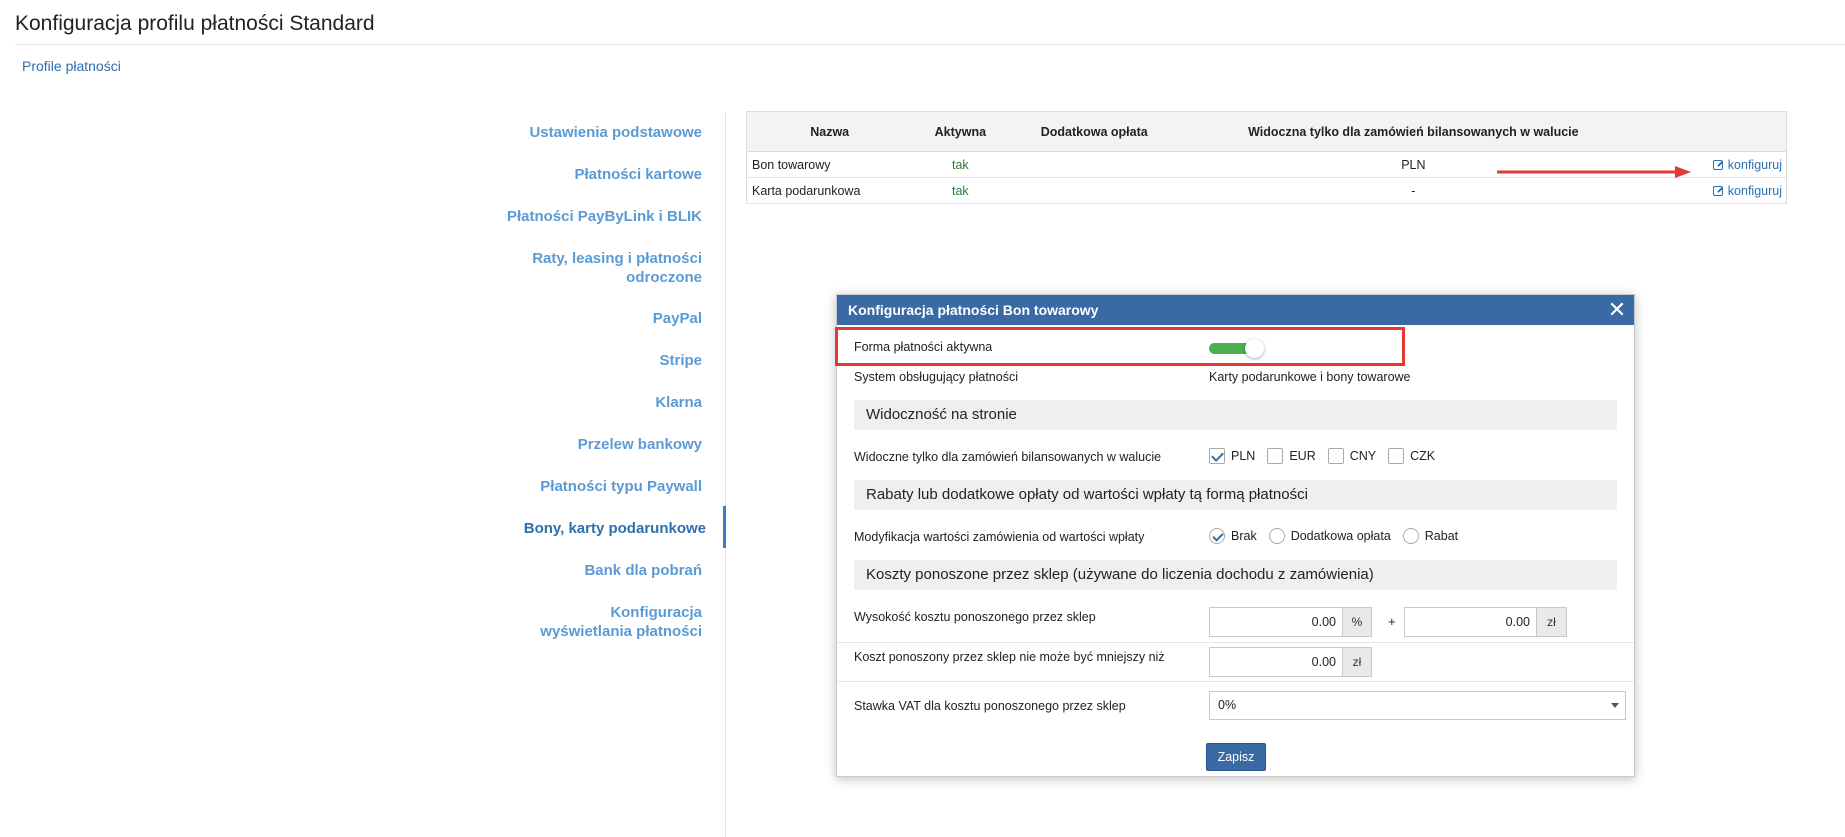 This screenshot has height=837, width=1845. I want to click on col-header-actions, so click(1716, 131).